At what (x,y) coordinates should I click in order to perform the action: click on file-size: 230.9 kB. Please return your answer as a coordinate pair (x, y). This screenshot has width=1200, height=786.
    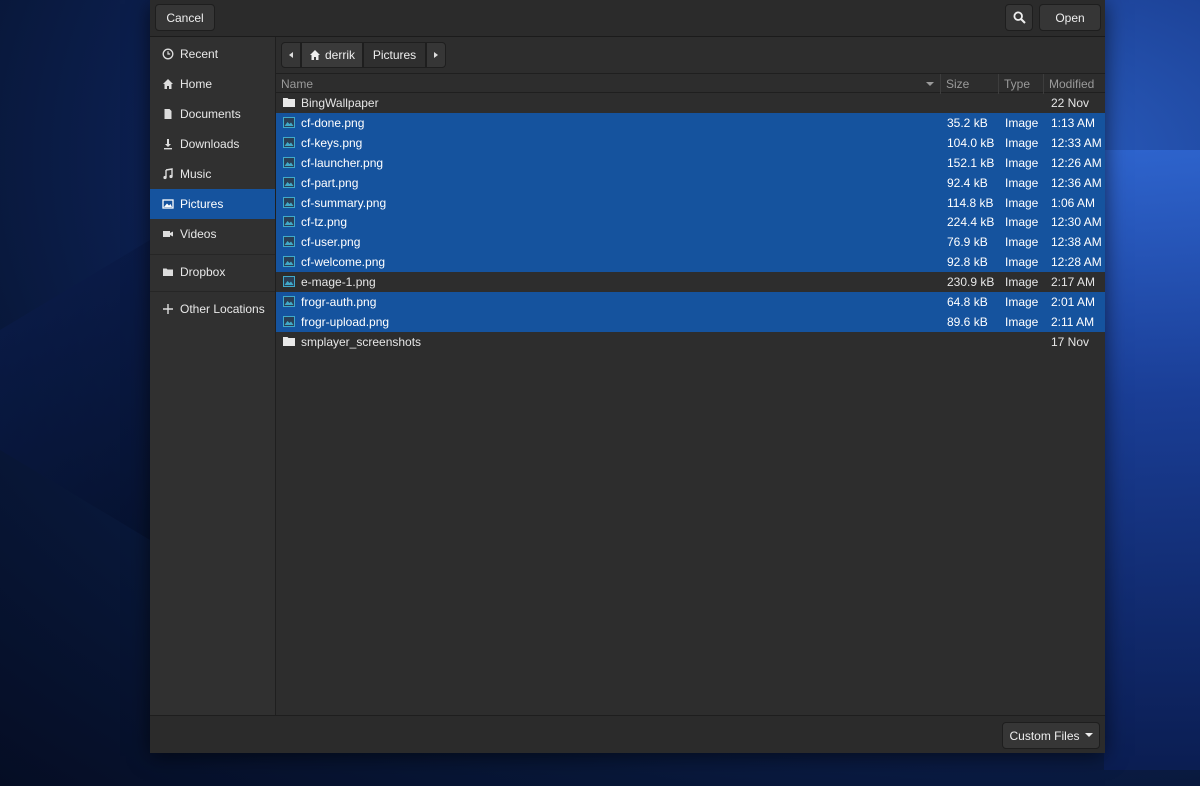
    Looking at the image, I should click on (971, 282).